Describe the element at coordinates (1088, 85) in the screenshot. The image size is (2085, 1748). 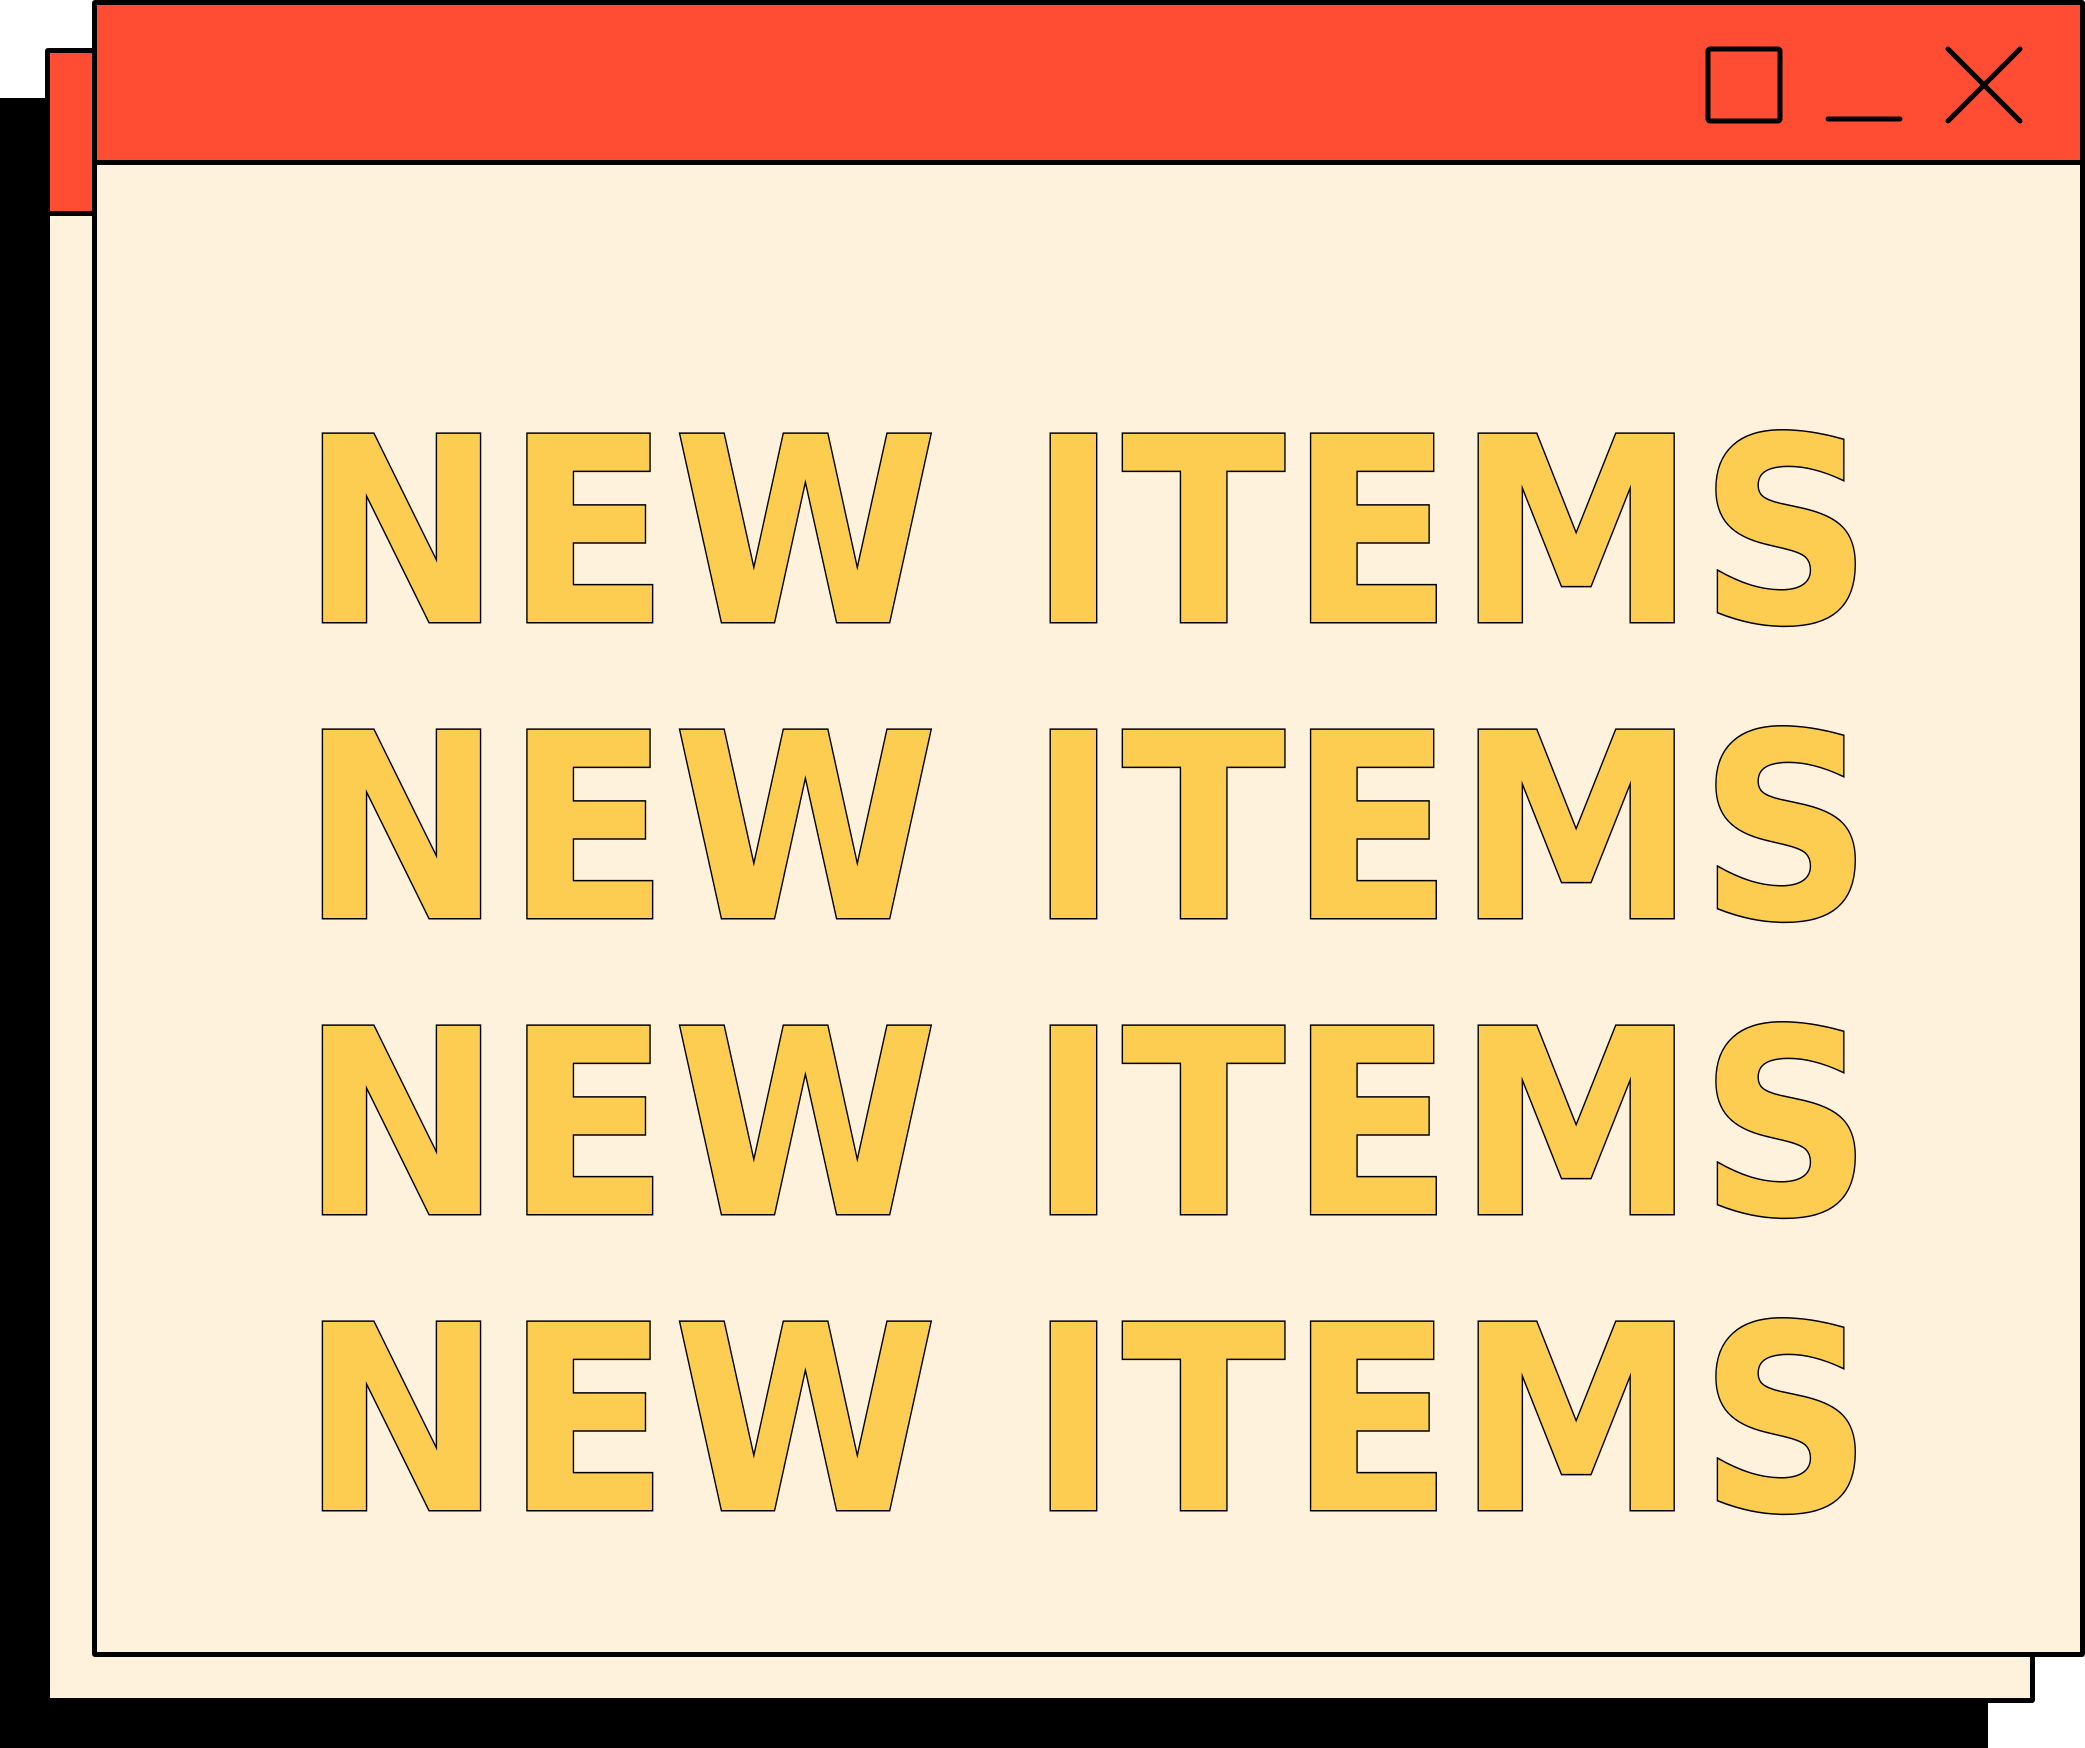
I see `window-titlebar` at that location.